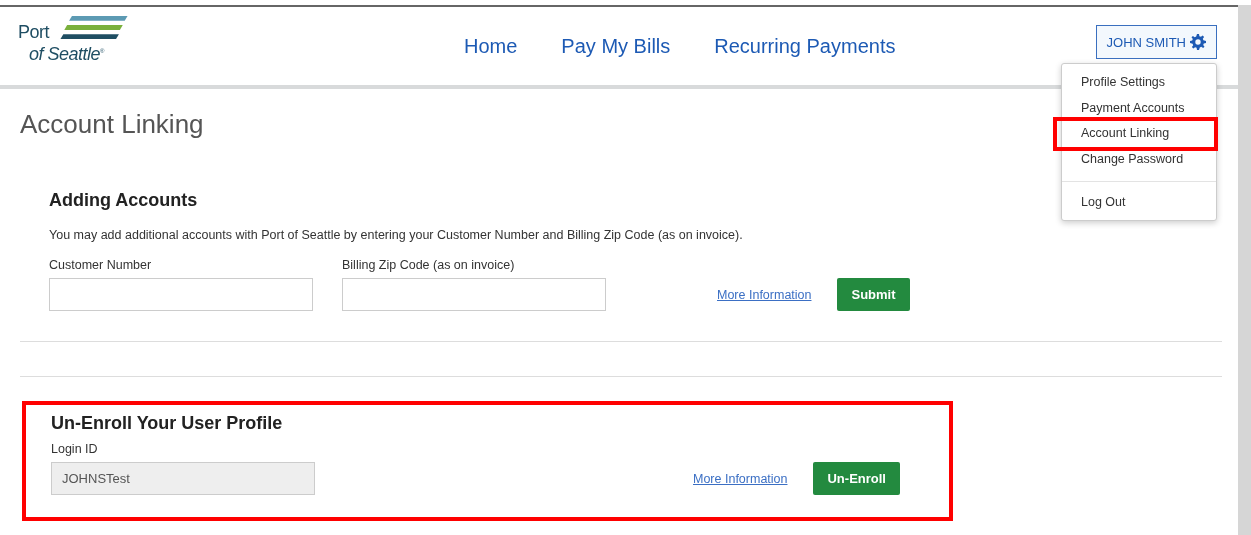 Image resolution: width=1251 pixels, height=535 pixels. What do you see at coordinates (1125, 134) in the screenshot?
I see `menu-item: Account Linking` at bounding box center [1125, 134].